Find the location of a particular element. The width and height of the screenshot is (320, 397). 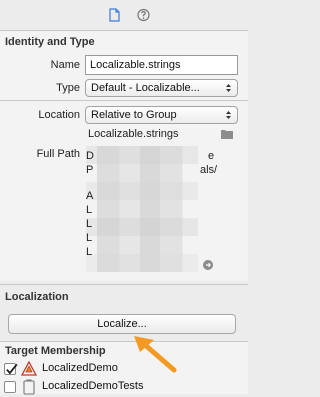

full-path-fragment: D is located at coordinates (90, 156).